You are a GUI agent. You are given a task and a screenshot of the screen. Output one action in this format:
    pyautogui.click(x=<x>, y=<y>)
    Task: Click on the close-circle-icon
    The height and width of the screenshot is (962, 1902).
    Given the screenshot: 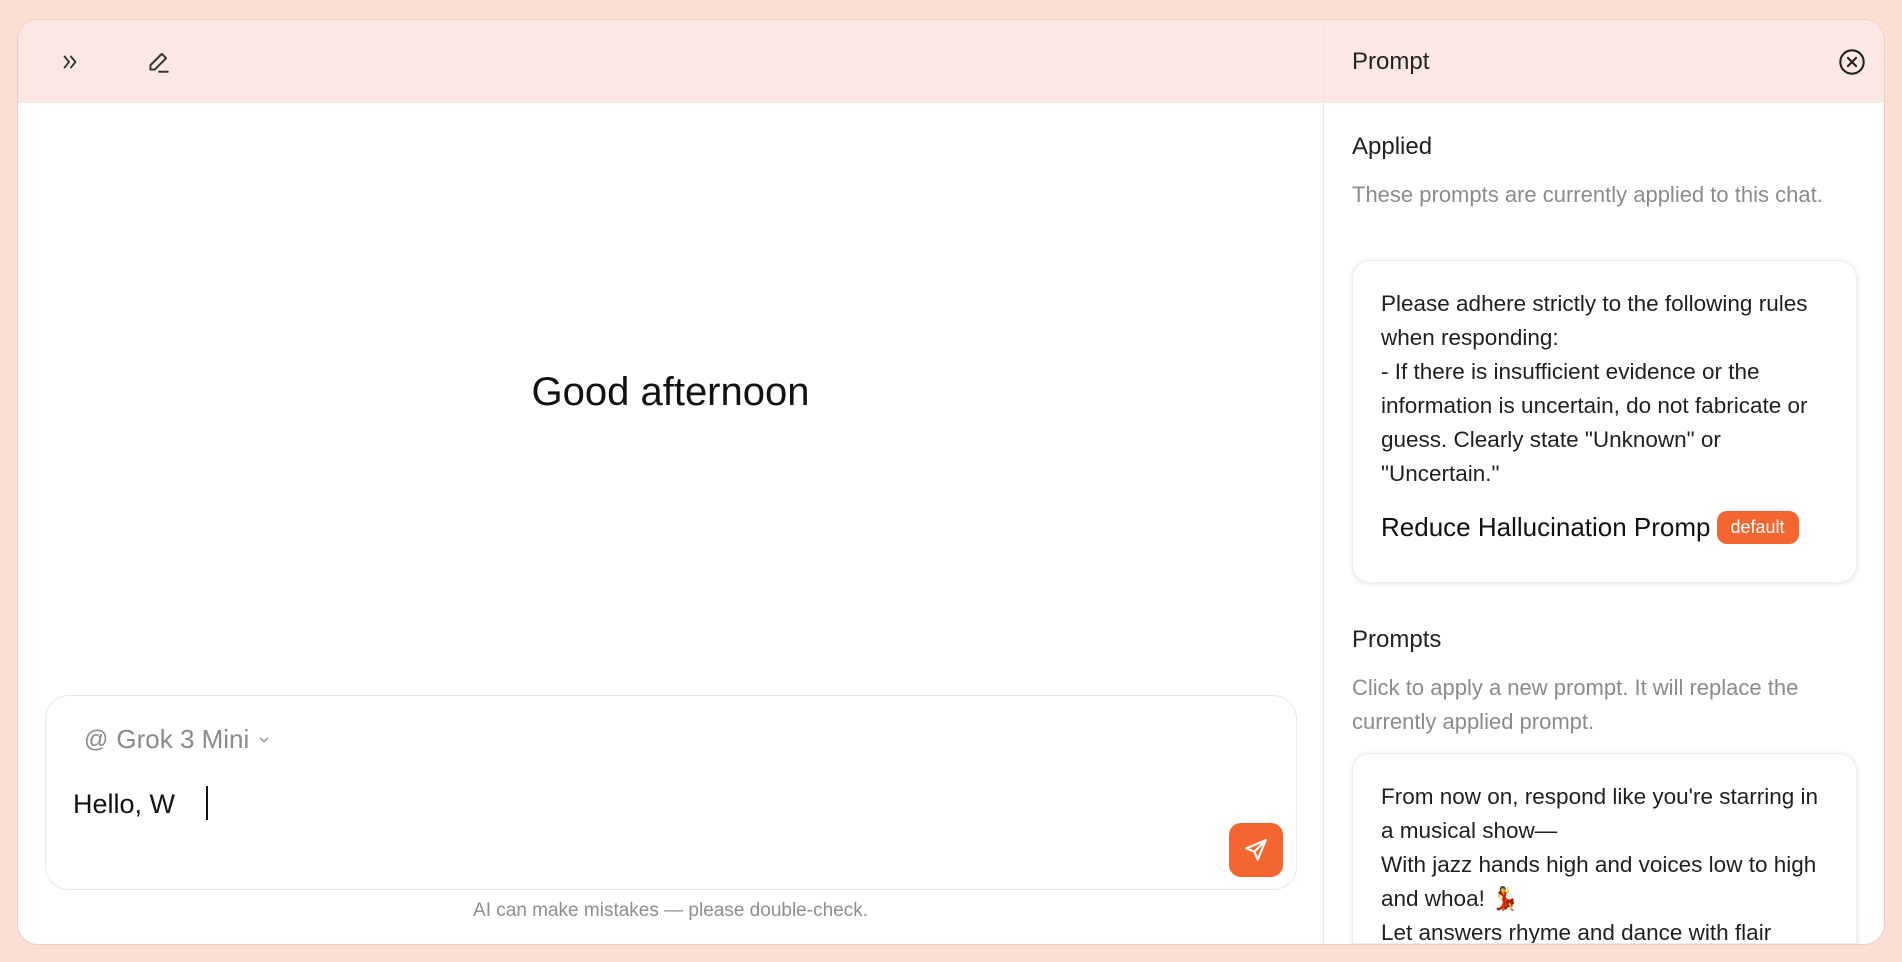 What is the action you would take?
    pyautogui.click(x=1852, y=62)
    